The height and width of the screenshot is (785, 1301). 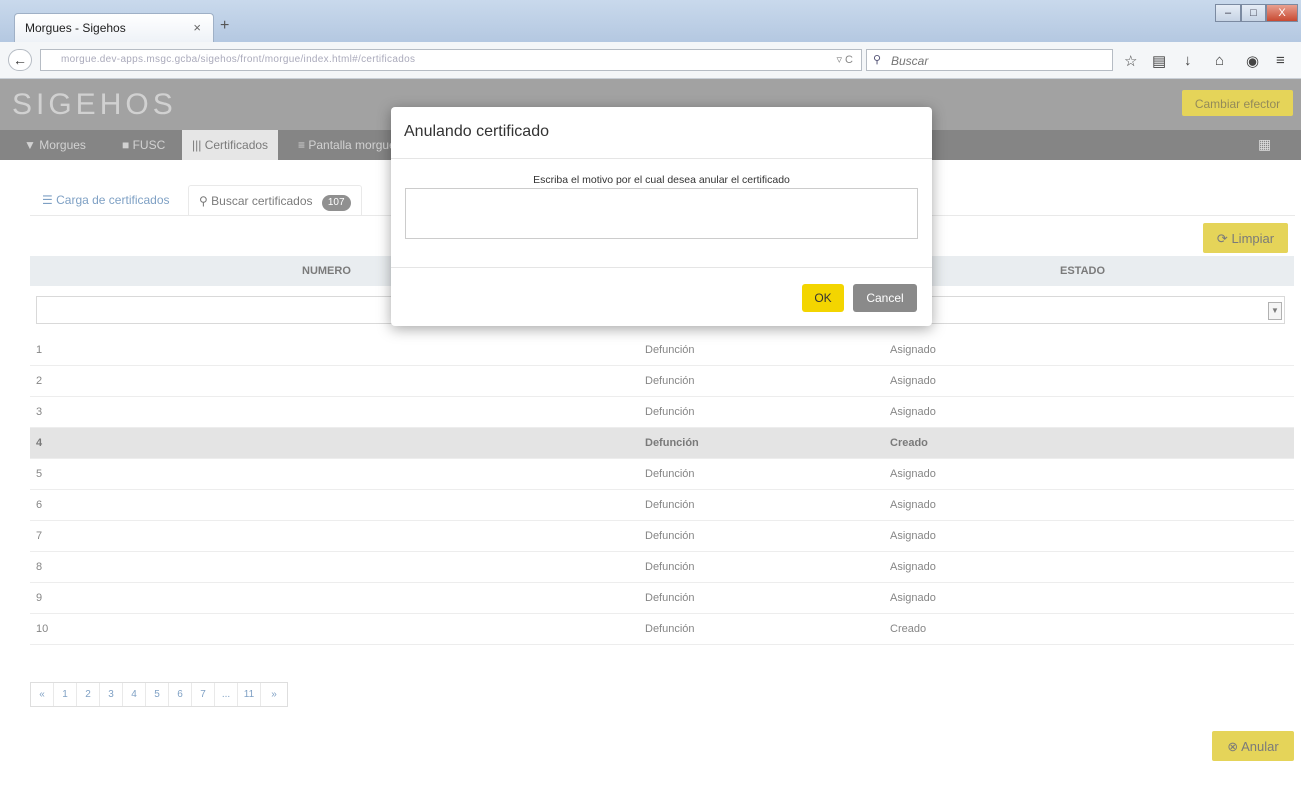 I want to click on browser-search-box: ⚲, so click(x=989, y=60).